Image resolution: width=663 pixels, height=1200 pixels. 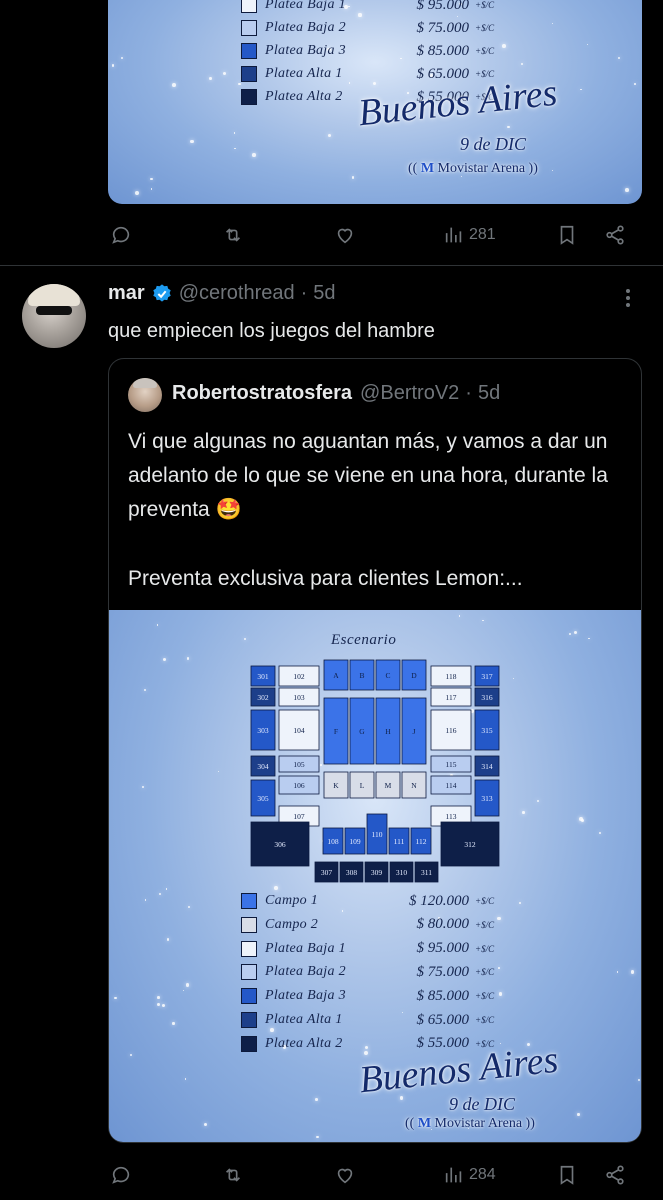 I want to click on bookmark-button, so click(x=567, y=235).